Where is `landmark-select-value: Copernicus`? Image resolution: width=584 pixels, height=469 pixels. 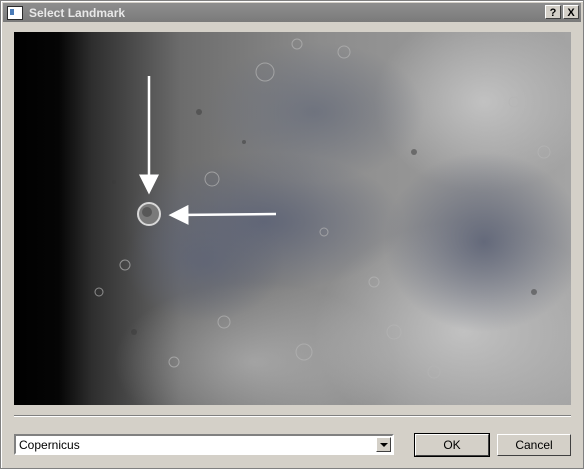 landmark-select-value: Copernicus is located at coordinates (49, 445).